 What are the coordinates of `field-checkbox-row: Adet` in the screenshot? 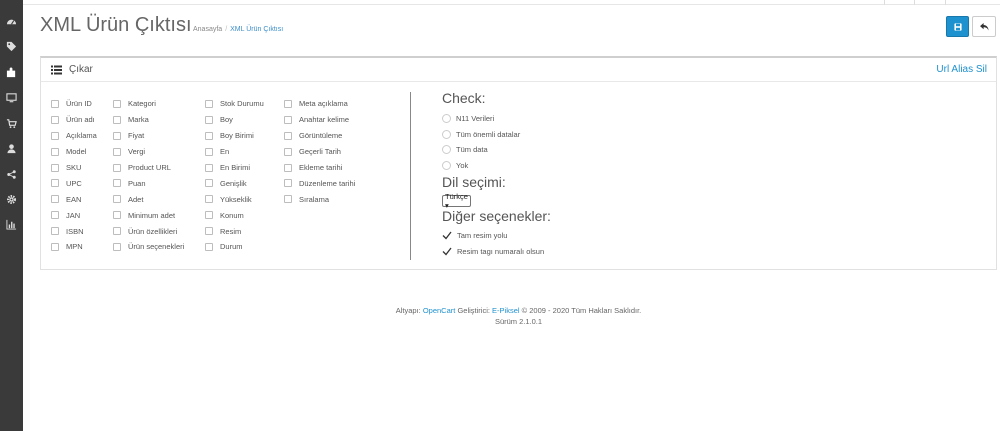 It's located at (148, 199).